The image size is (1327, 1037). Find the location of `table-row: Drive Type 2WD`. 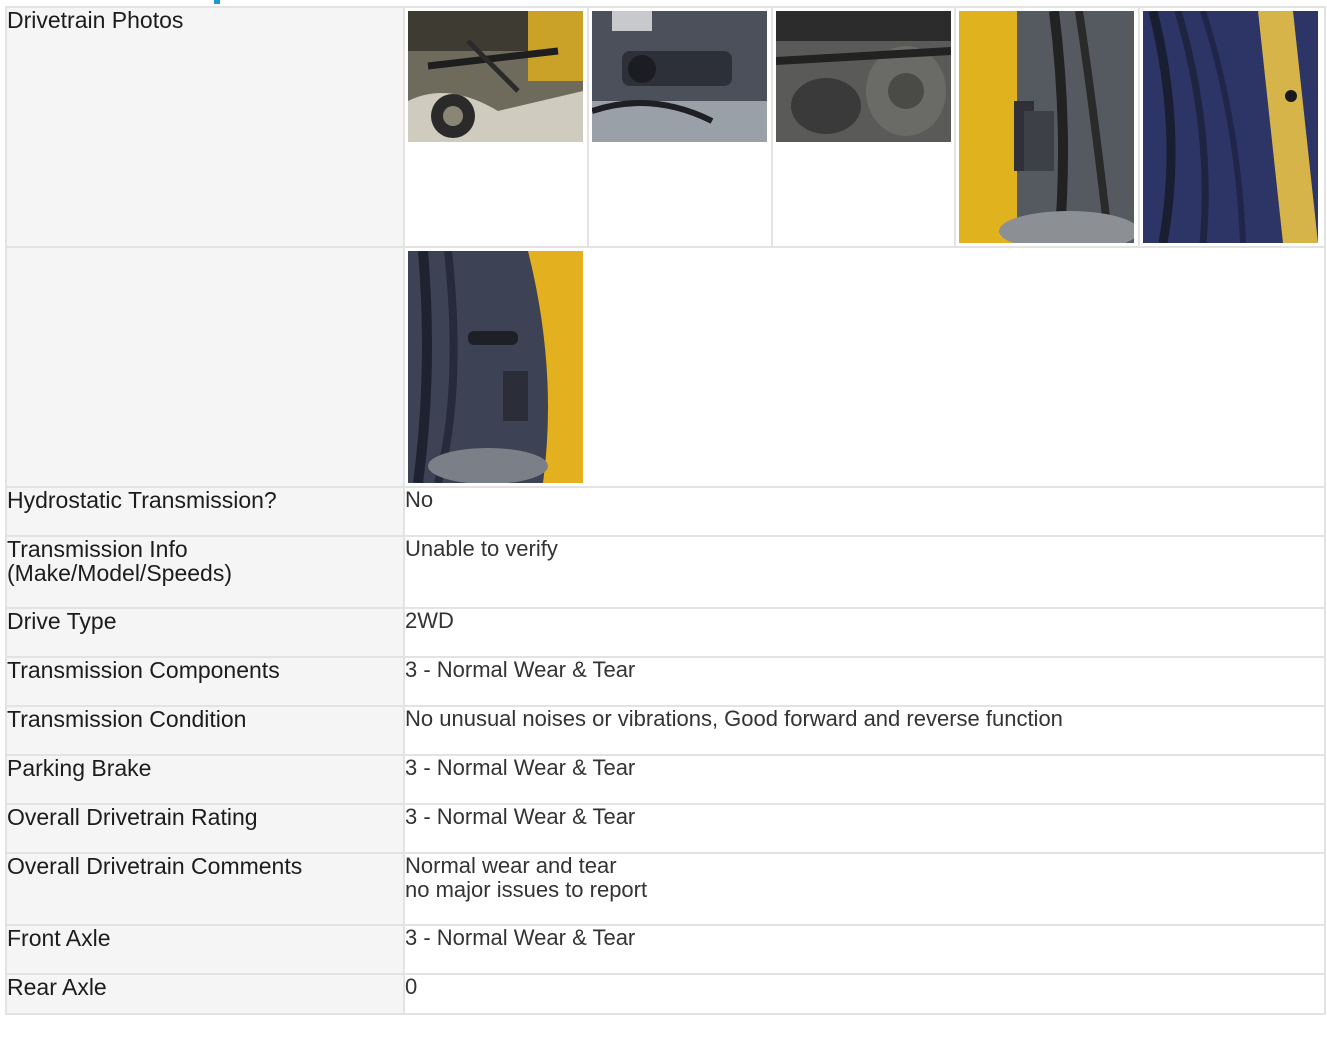

table-row: Drive Type 2WD is located at coordinates (665, 632).